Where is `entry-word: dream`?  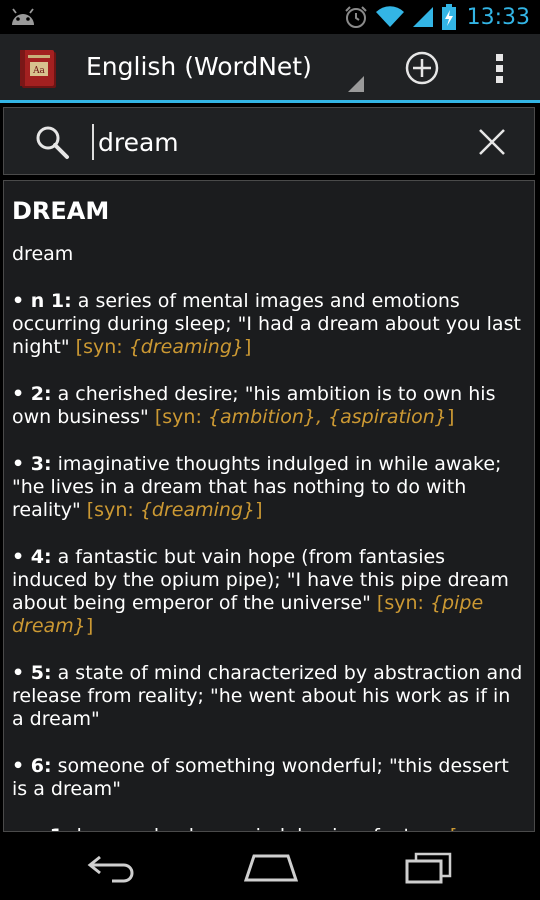 entry-word: dream is located at coordinates (43, 254).